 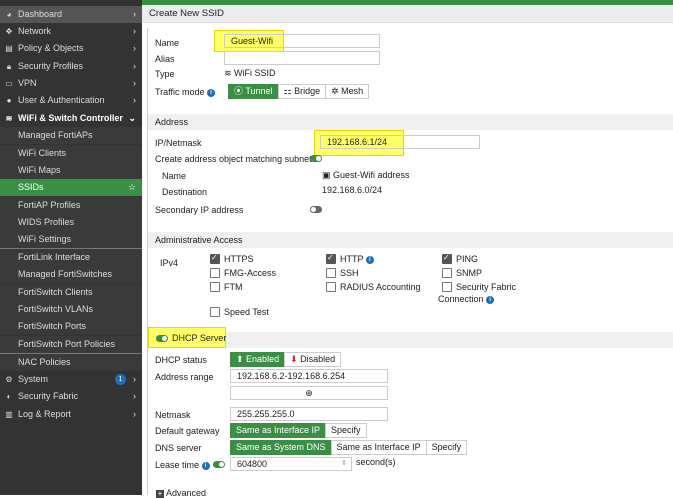 What do you see at coordinates (258, 359) in the screenshot?
I see `enabled-button: ⬆ Enabled` at bounding box center [258, 359].